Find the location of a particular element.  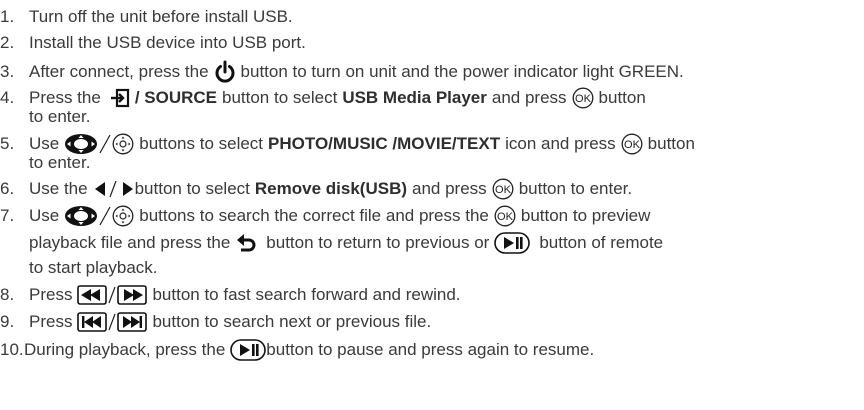

power-icon is located at coordinates (225, 72).